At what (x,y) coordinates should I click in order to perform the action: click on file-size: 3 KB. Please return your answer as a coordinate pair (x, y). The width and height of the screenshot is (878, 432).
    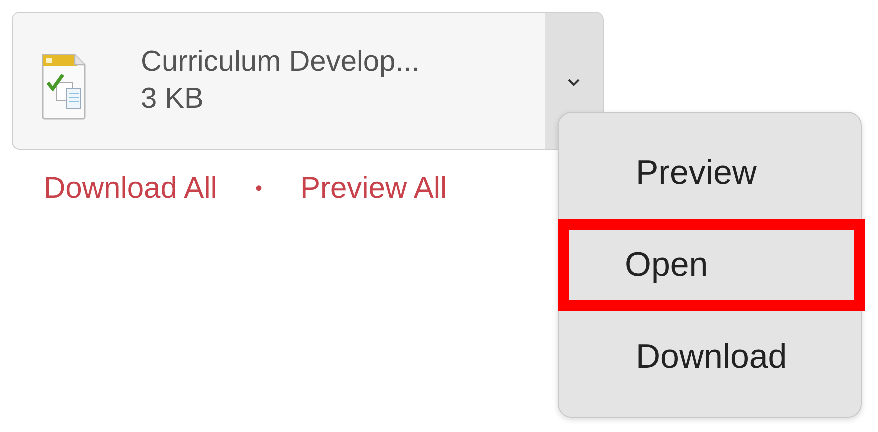
    Looking at the image, I should click on (173, 99).